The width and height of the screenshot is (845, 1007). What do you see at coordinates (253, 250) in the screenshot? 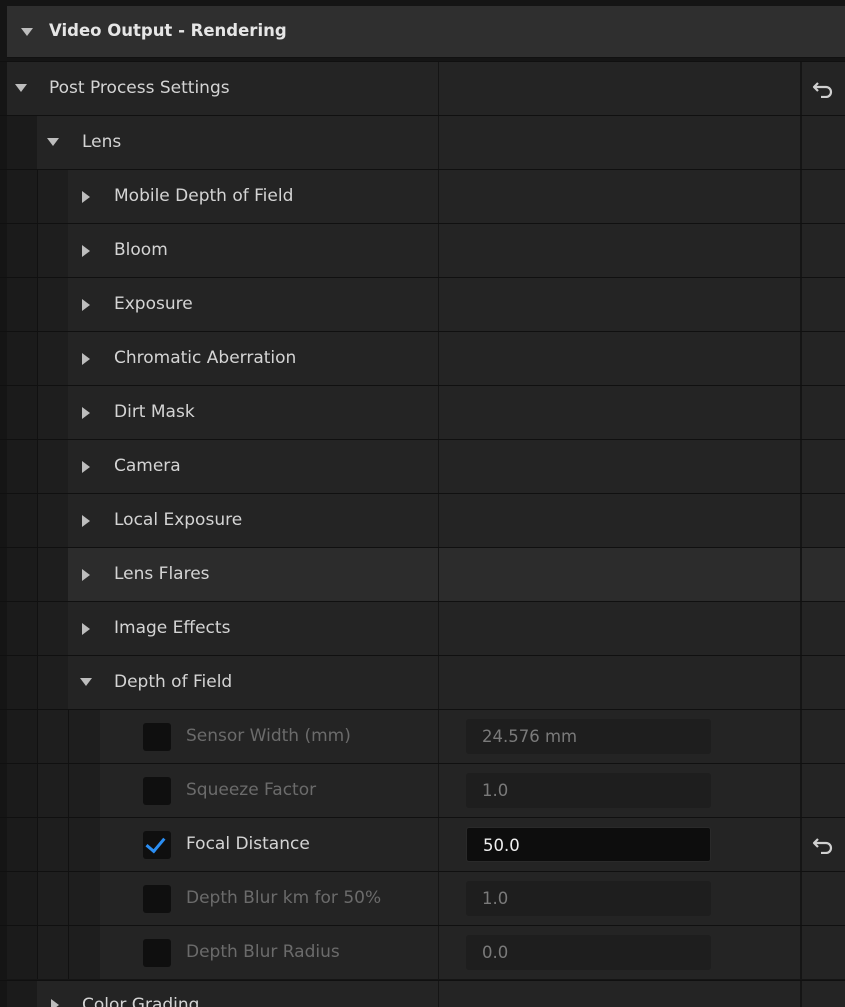
I see `name-cell: Bloom` at bounding box center [253, 250].